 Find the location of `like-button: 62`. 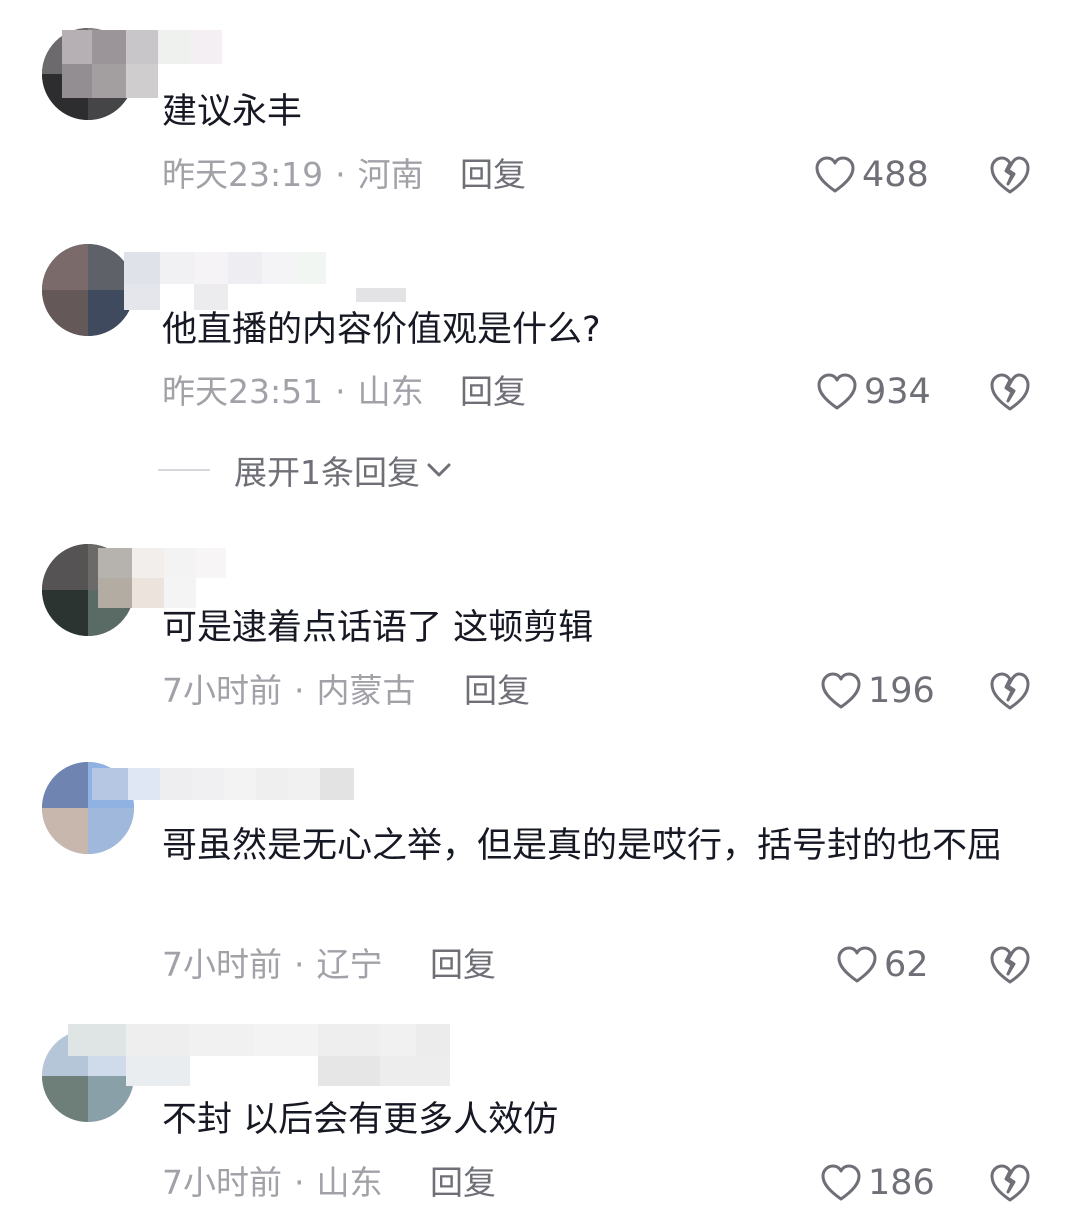

like-button: 62 is located at coordinates (882, 965).